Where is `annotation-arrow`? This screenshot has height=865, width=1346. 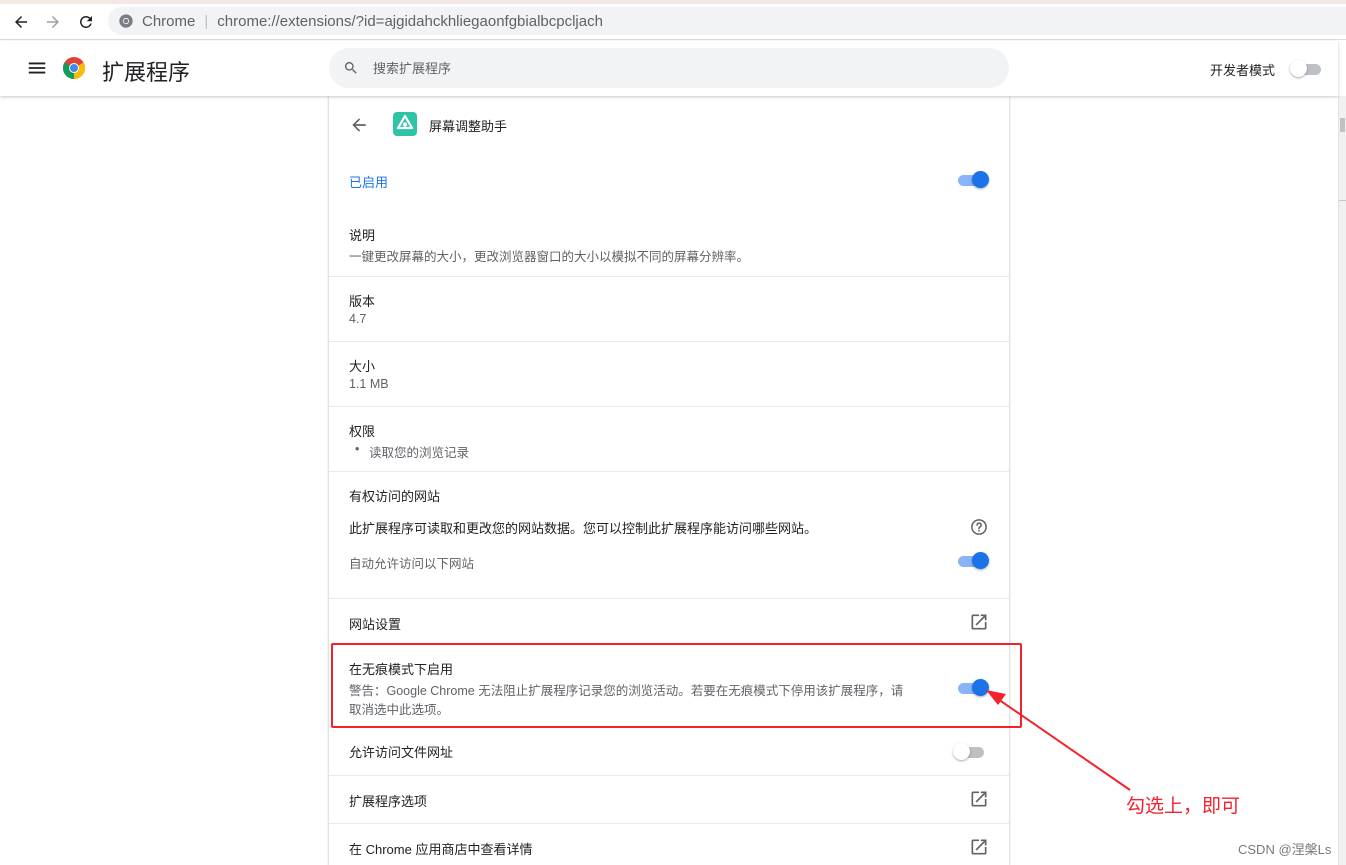
annotation-arrow is located at coordinates (1058, 740).